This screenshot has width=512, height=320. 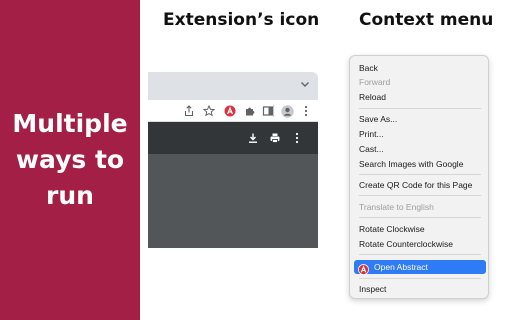 What do you see at coordinates (233, 86) in the screenshot?
I see `tab-strip` at bounding box center [233, 86].